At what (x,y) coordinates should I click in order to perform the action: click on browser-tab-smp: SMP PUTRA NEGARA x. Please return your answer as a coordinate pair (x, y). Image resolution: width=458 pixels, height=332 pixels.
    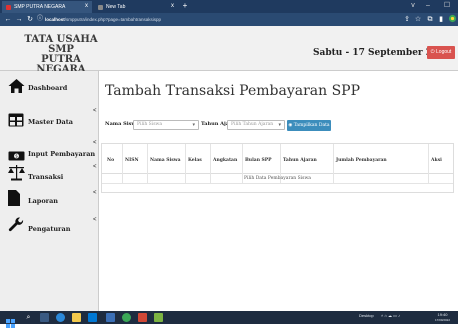
    Looking at the image, I should click on (47, 7).